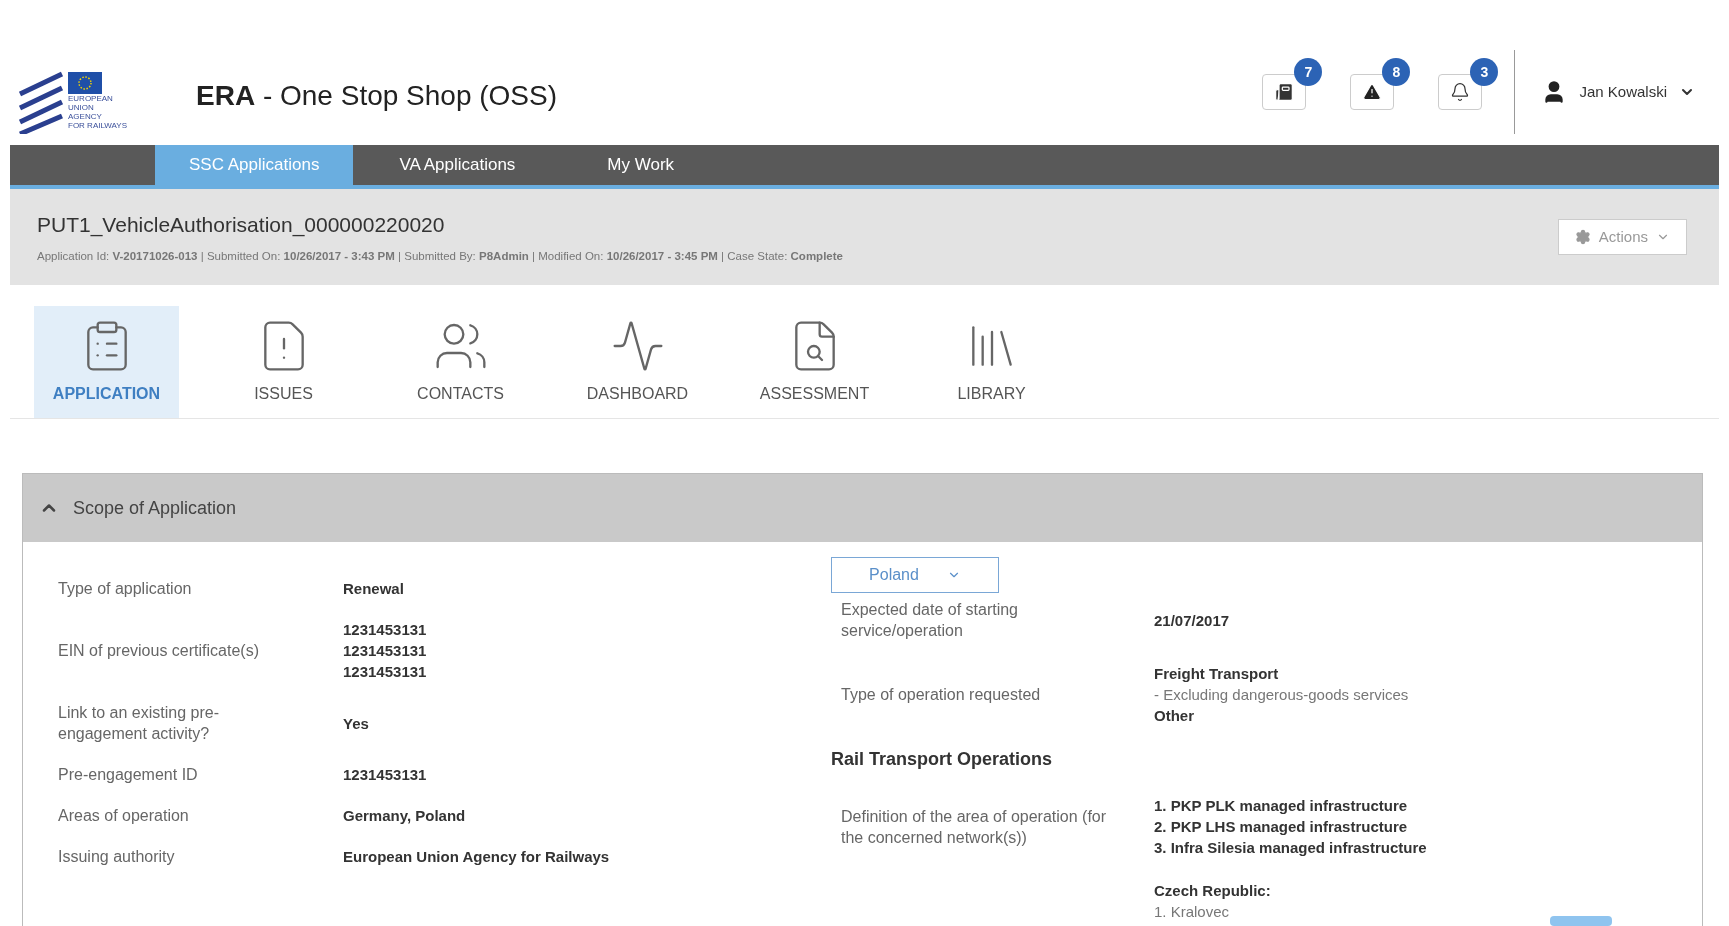 The image size is (1729, 926). What do you see at coordinates (1192, 620) in the screenshot?
I see `field-value: 21/07/2017` at bounding box center [1192, 620].